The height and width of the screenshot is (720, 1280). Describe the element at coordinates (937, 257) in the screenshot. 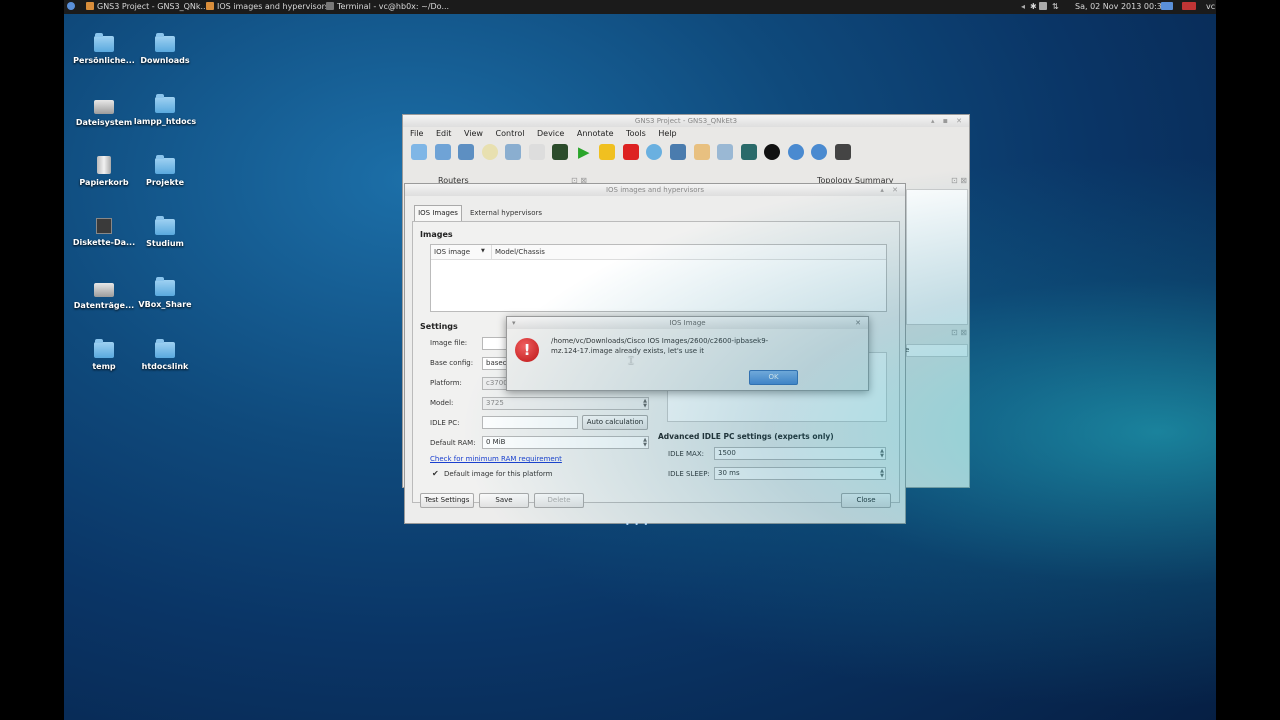

I see `topology-summary-panel` at that location.